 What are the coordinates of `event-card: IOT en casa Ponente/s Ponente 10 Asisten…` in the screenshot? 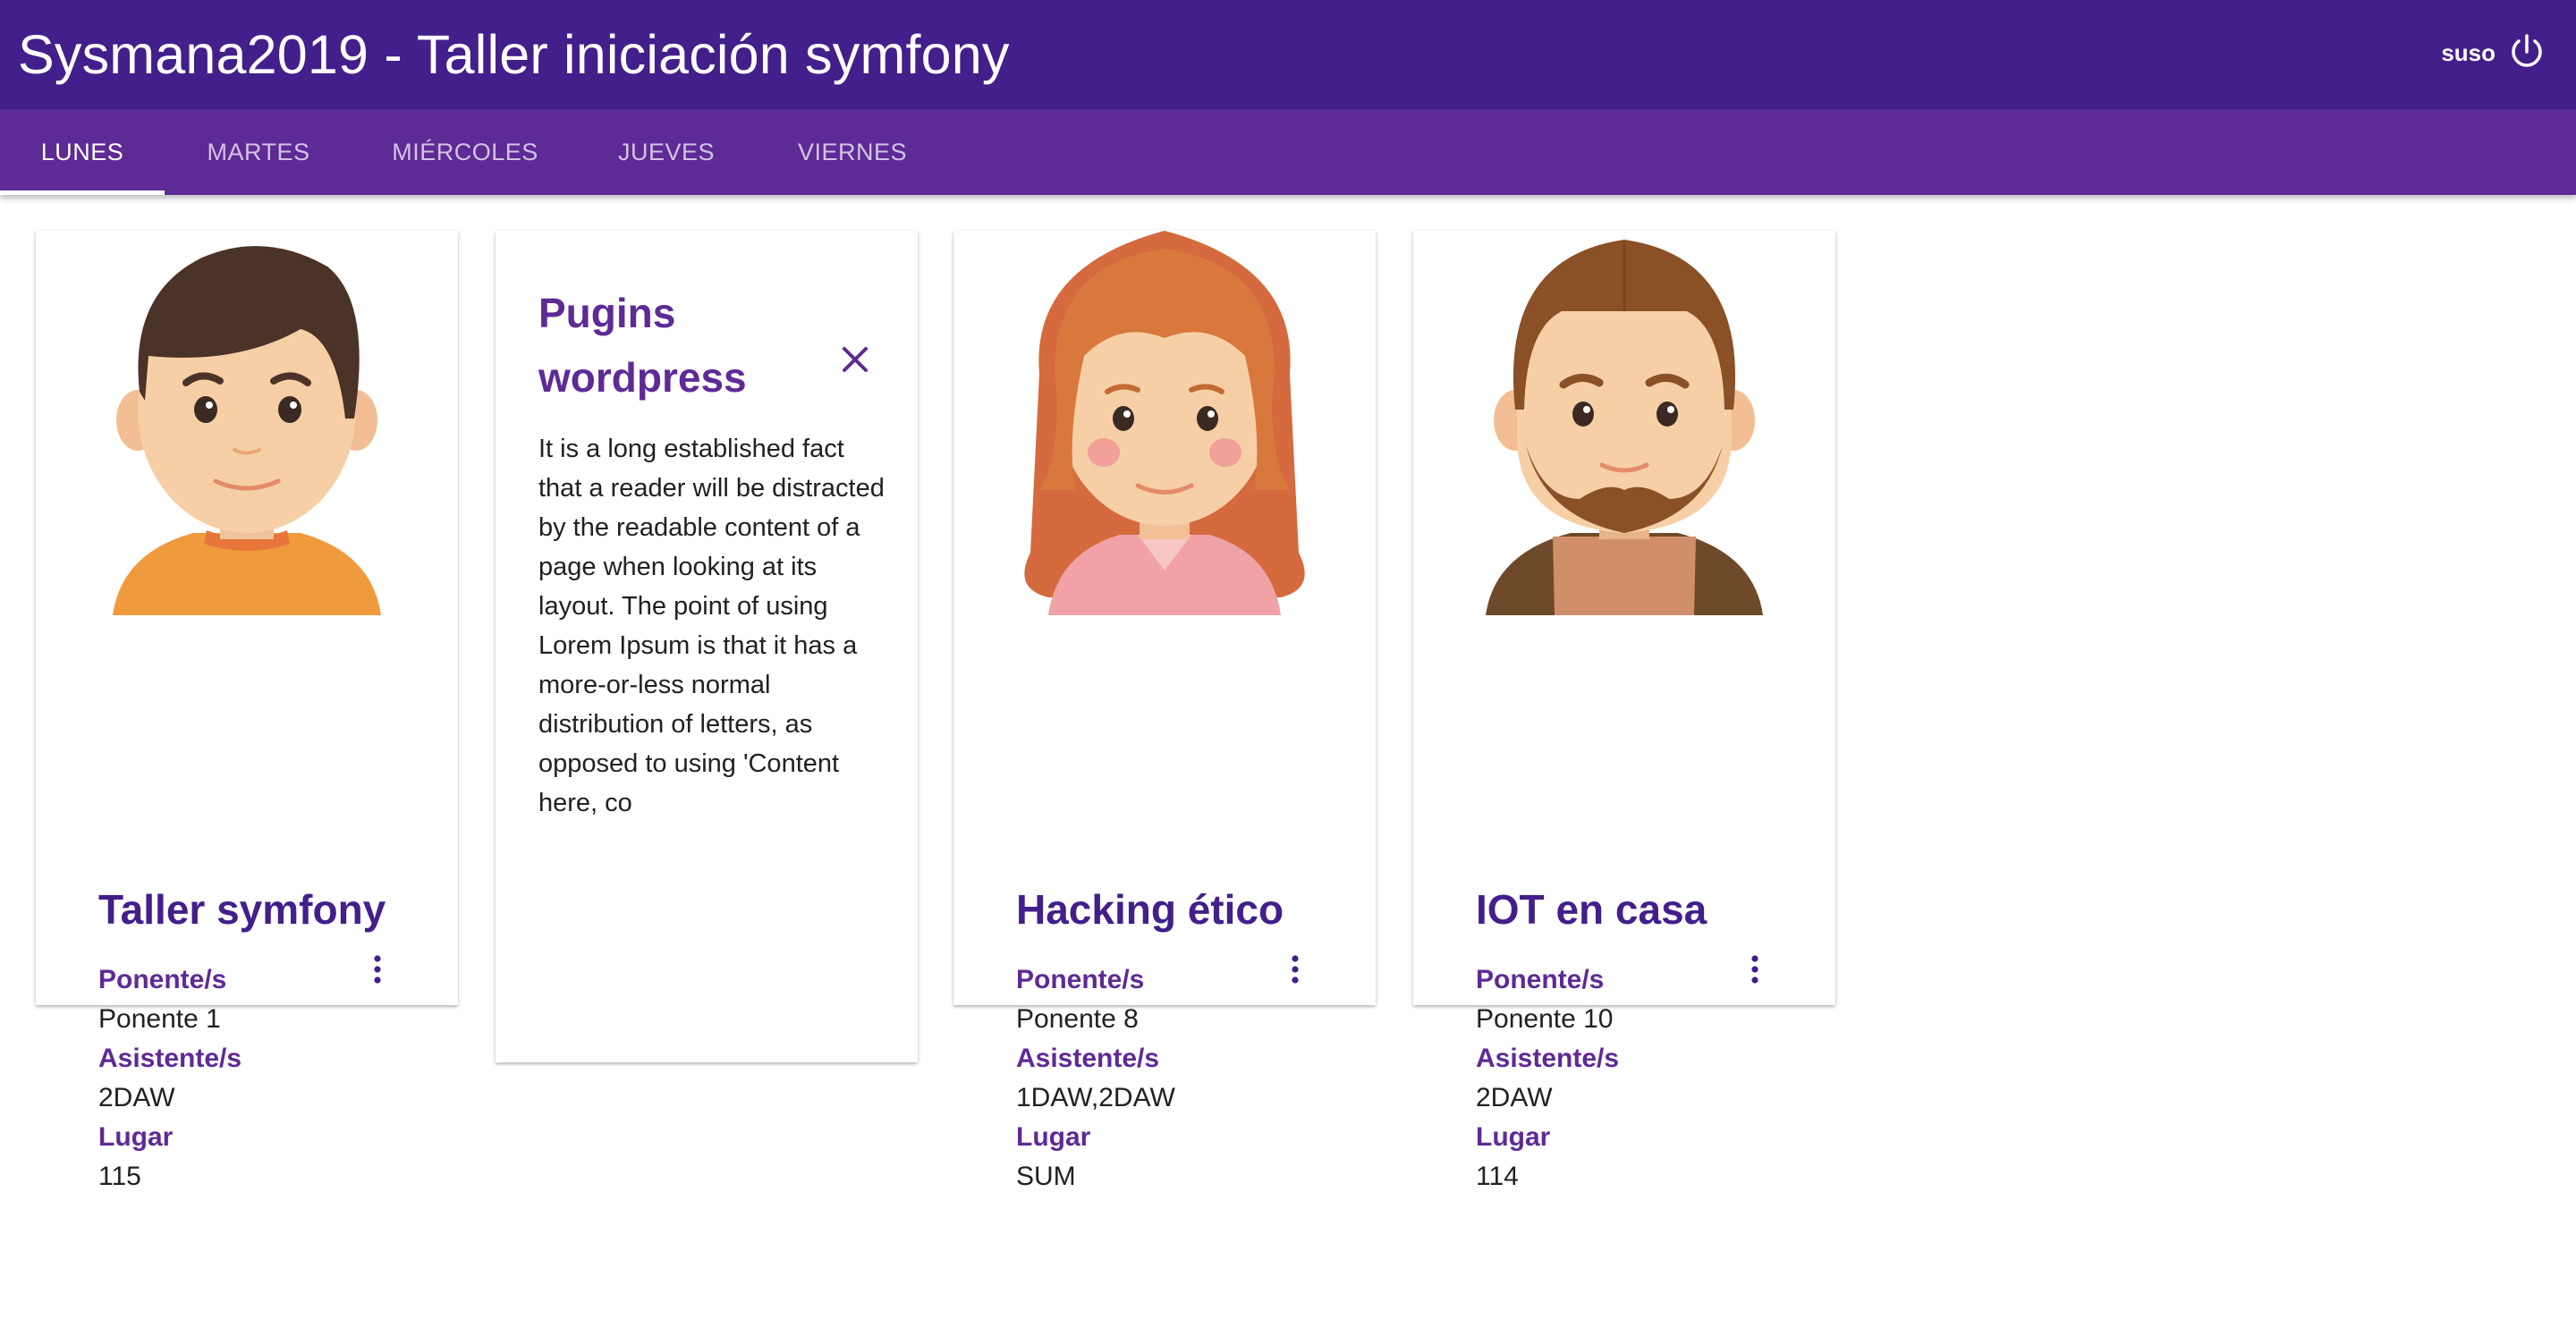 It's located at (1624, 711).